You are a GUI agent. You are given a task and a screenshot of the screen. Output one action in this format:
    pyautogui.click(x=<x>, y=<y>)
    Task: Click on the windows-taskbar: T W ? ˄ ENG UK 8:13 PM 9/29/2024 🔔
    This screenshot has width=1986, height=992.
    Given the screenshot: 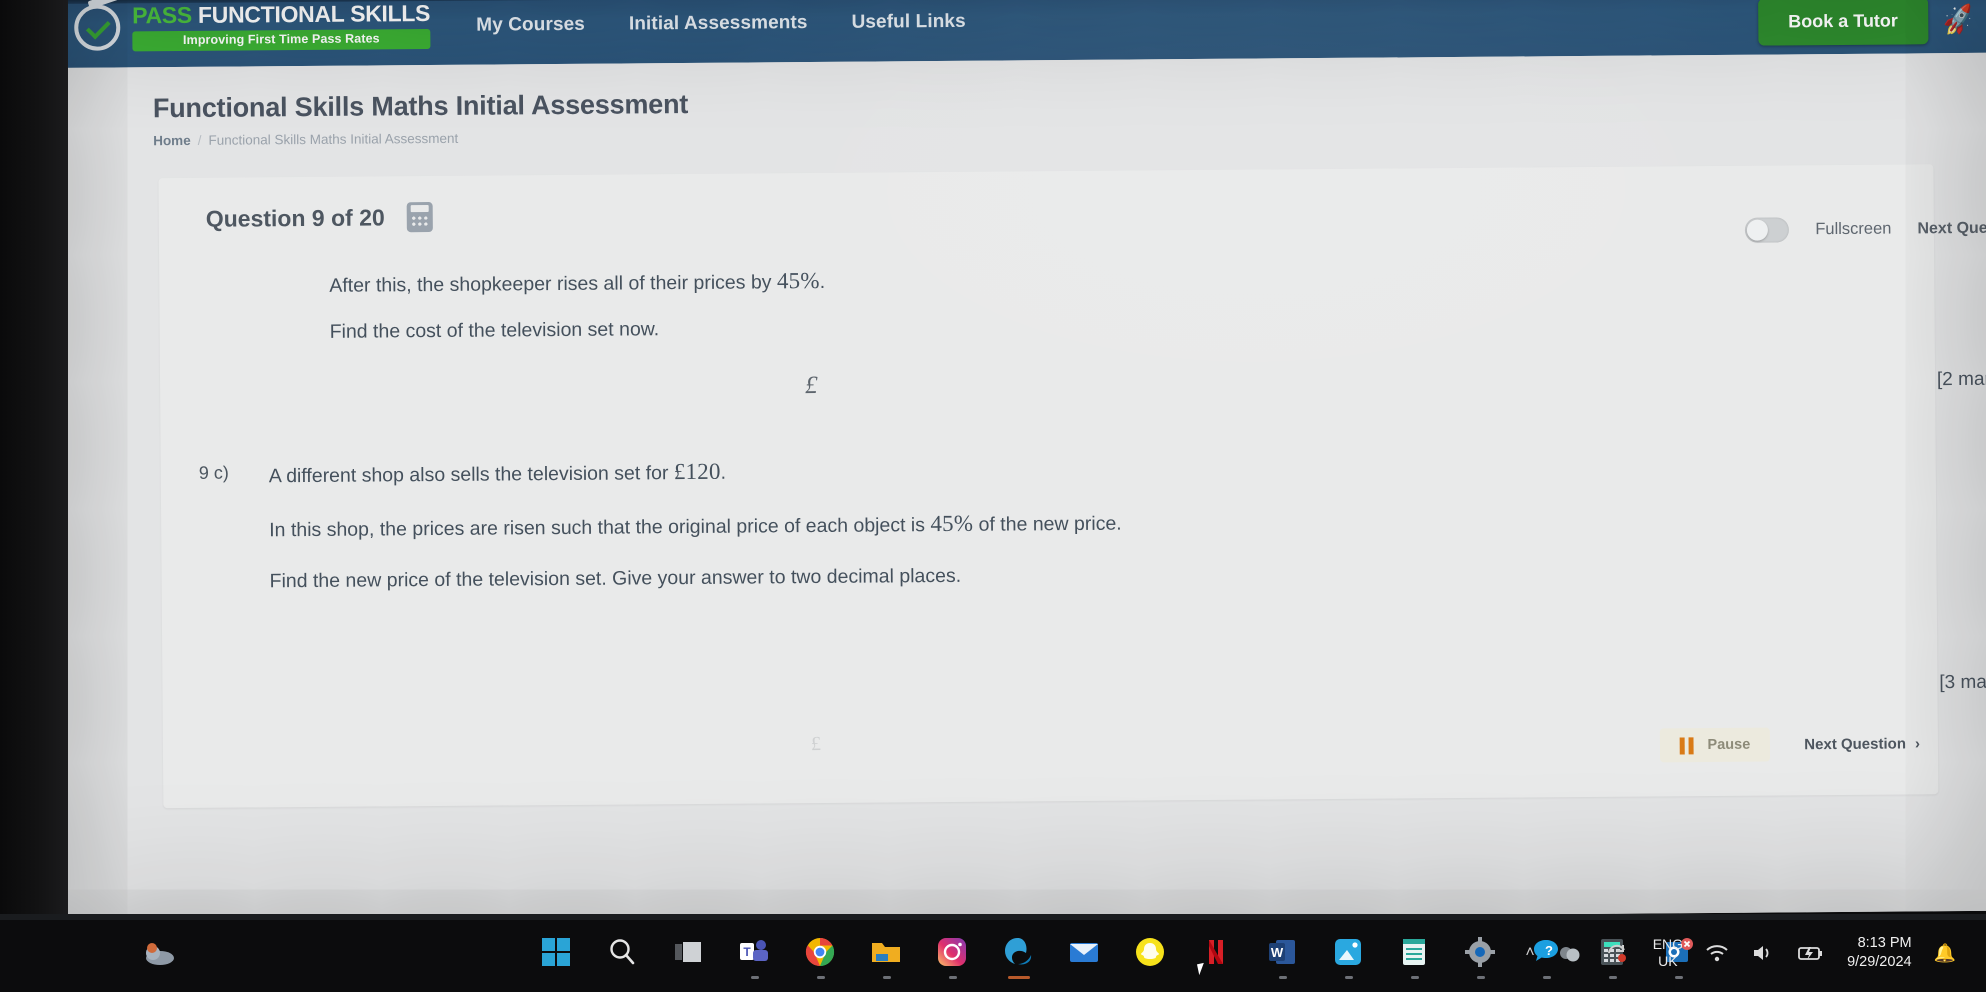 What is the action you would take?
    pyautogui.click(x=993, y=953)
    